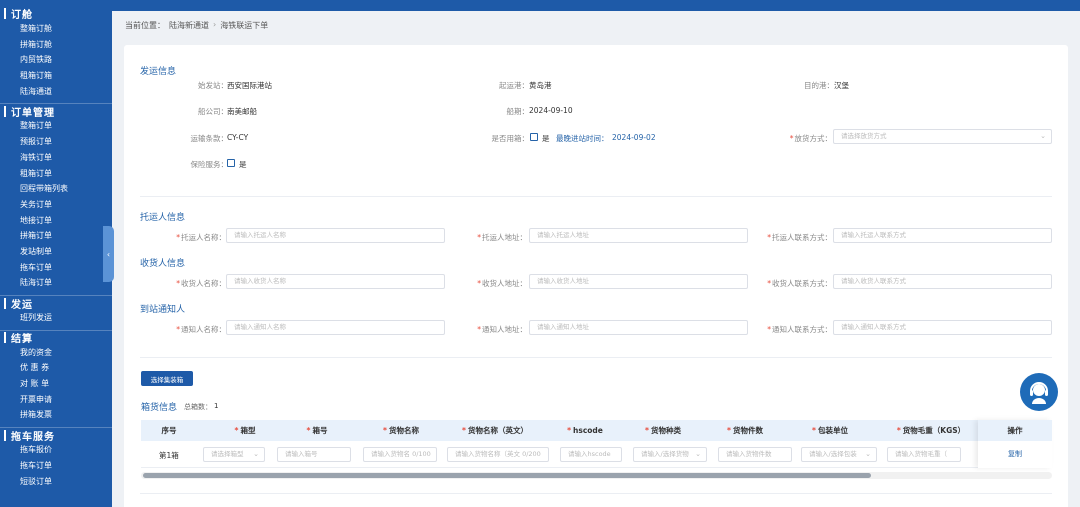  I want to click on sidebar-section-header: 订舱, so click(56, 13).